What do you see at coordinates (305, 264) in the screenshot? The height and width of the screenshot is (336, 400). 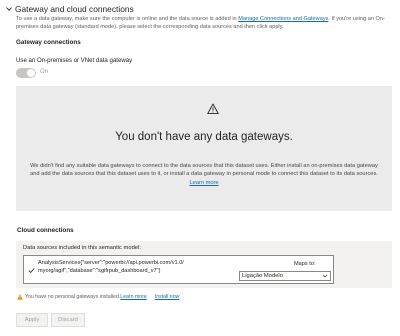 I see `maps-to-label: Maps to:` at bounding box center [305, 264].